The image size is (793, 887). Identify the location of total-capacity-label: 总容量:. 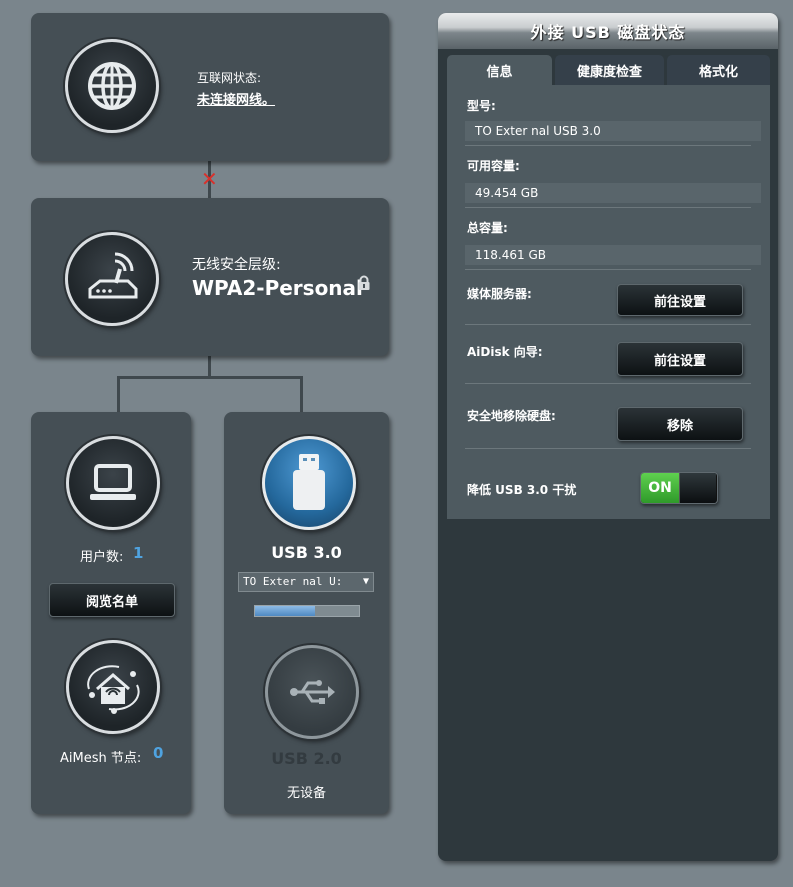
(487, 228).